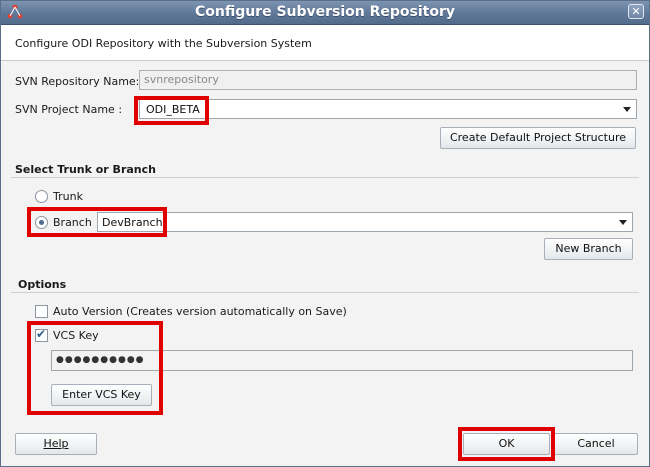 The width and height of the screenshot is (650, 467). What do you see at coordinates (77, 81) in the screenshot?
I see `svn-repository-name-label: SVN Repository Name:` at bounding box center [77, 81].